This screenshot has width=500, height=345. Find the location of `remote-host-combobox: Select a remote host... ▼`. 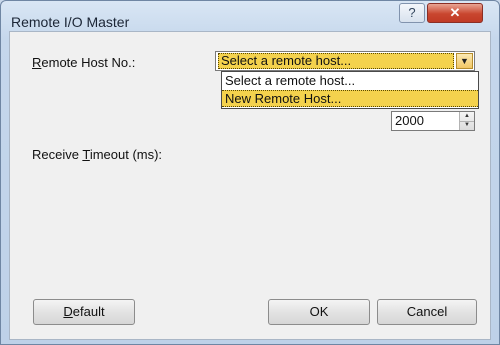

remote-host-combobox: Select a remote host... ▼ is located at coordinates (345, 61).